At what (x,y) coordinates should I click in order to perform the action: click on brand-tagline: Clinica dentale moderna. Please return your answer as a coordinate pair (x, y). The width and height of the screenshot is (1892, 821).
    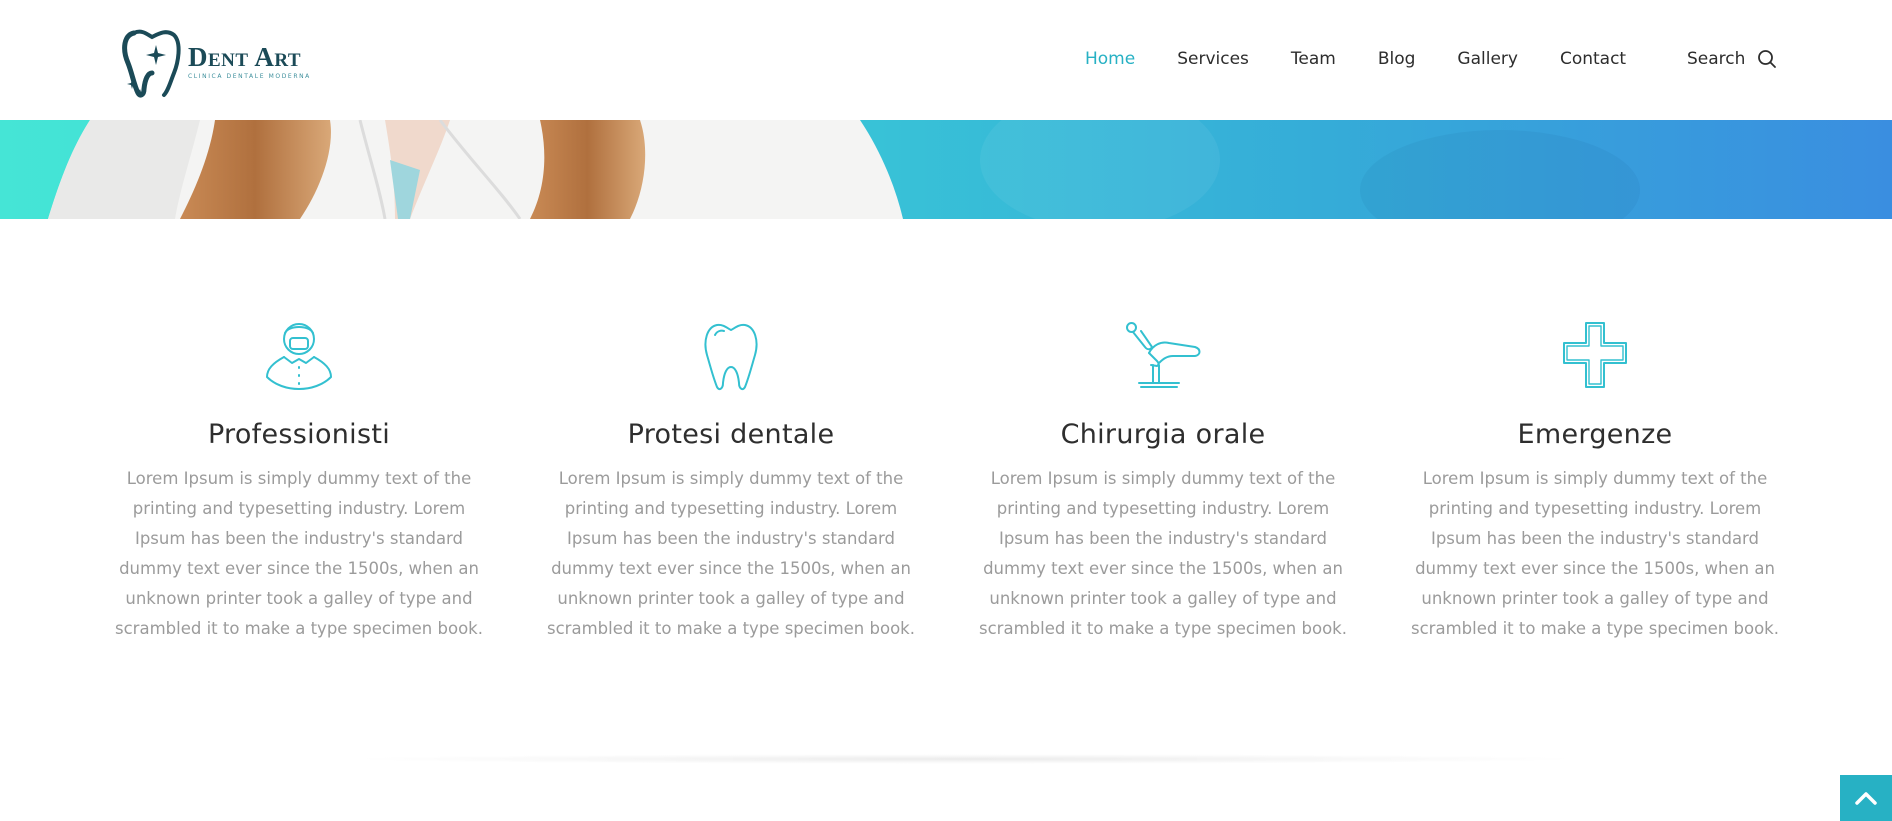
    Looking at the image, I should click on (249, 76).